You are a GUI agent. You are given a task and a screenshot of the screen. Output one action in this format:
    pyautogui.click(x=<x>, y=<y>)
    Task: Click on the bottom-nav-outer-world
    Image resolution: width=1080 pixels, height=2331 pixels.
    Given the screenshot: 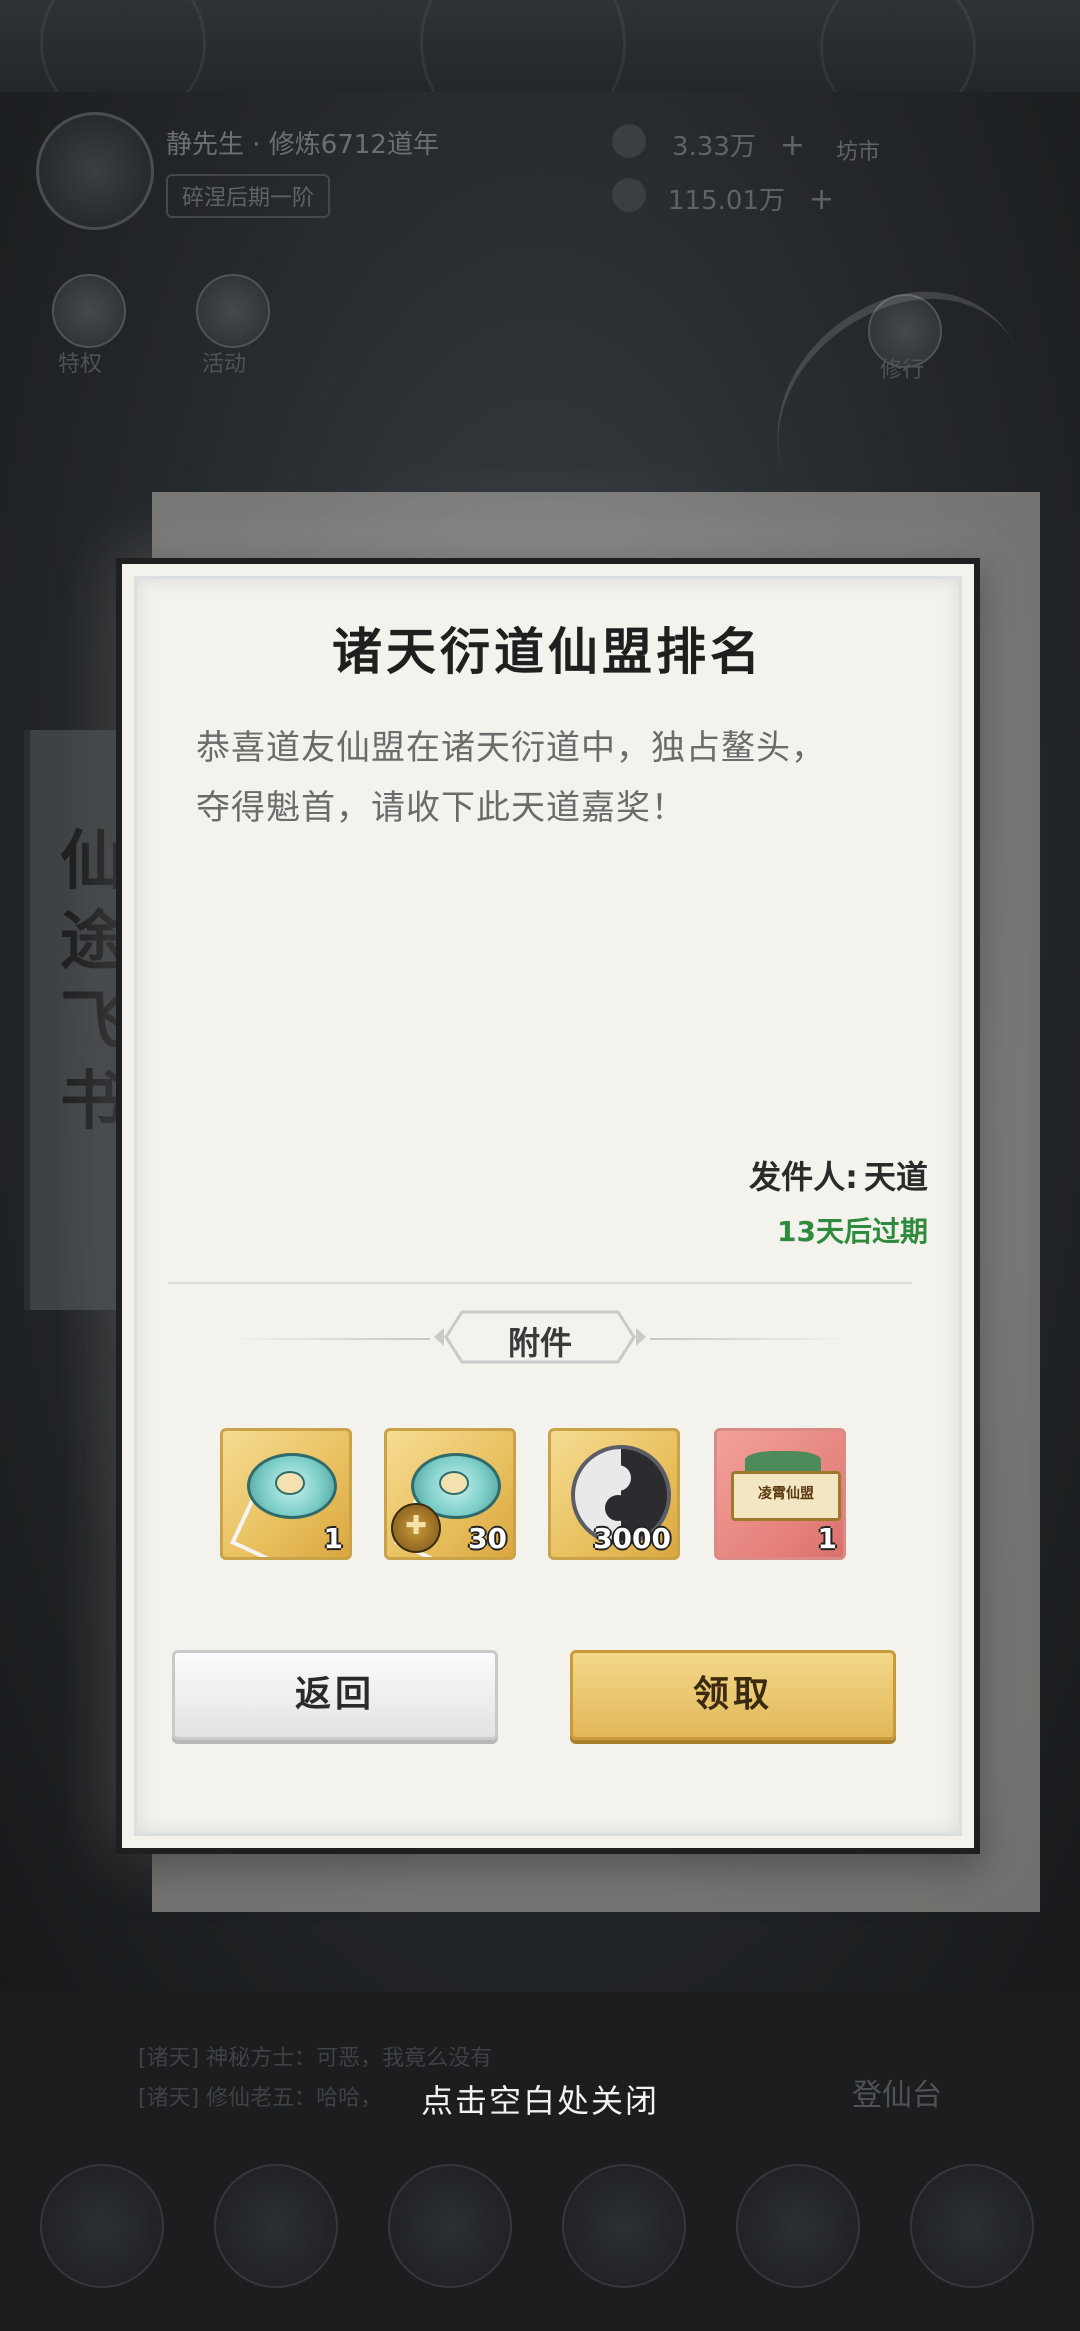 What is the action you would take?
    pyautogui.click(x=276, y=2226)
    